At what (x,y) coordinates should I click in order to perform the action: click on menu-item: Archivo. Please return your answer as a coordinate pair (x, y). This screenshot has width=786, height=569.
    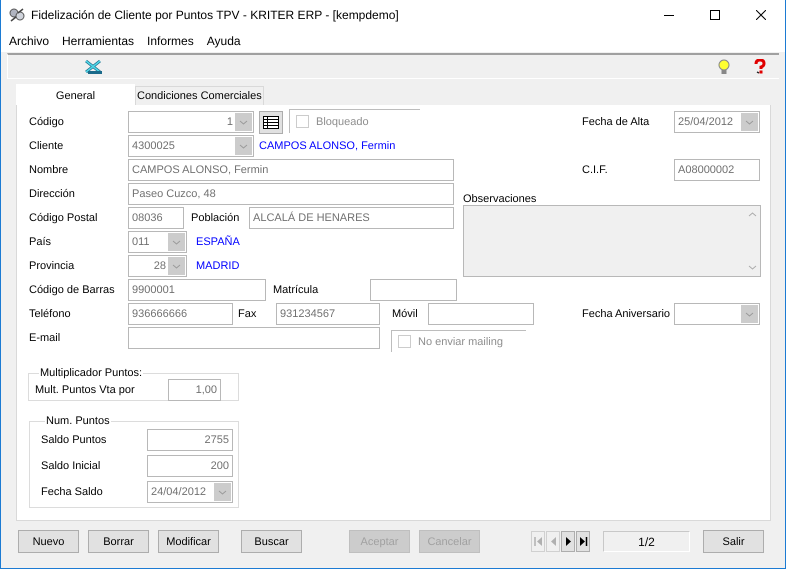
    Looking at the image, I should click on (29, 41).